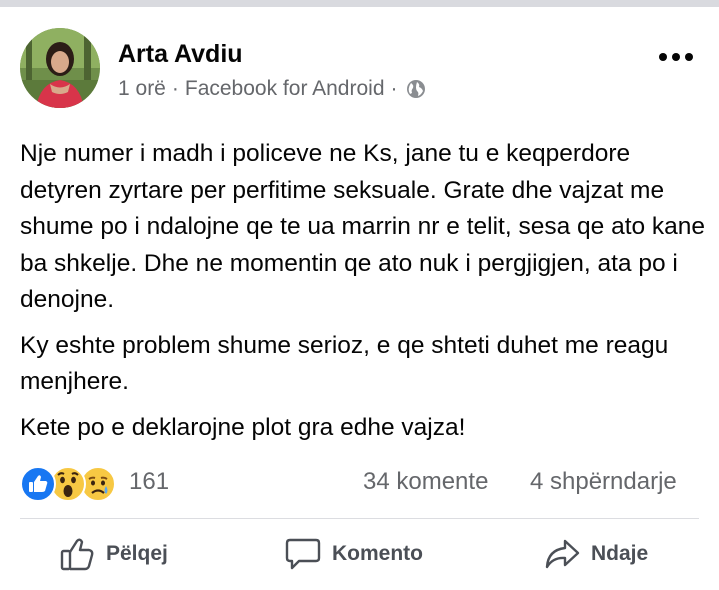  What do you see at coordinates (68, 484) in the screenshot?
I see `reaction-icons` at bounding box center [68, 484].